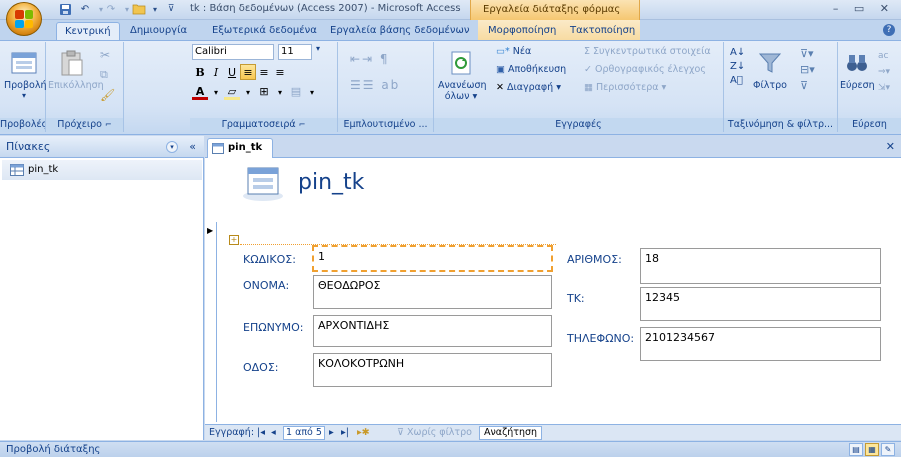 Image resolution: width=901 pixels, height=457 pixels. What do you see at coordinates (216, 73) in the screenshot?
I see `italic-icon: I` at bounding box center [216, 73].